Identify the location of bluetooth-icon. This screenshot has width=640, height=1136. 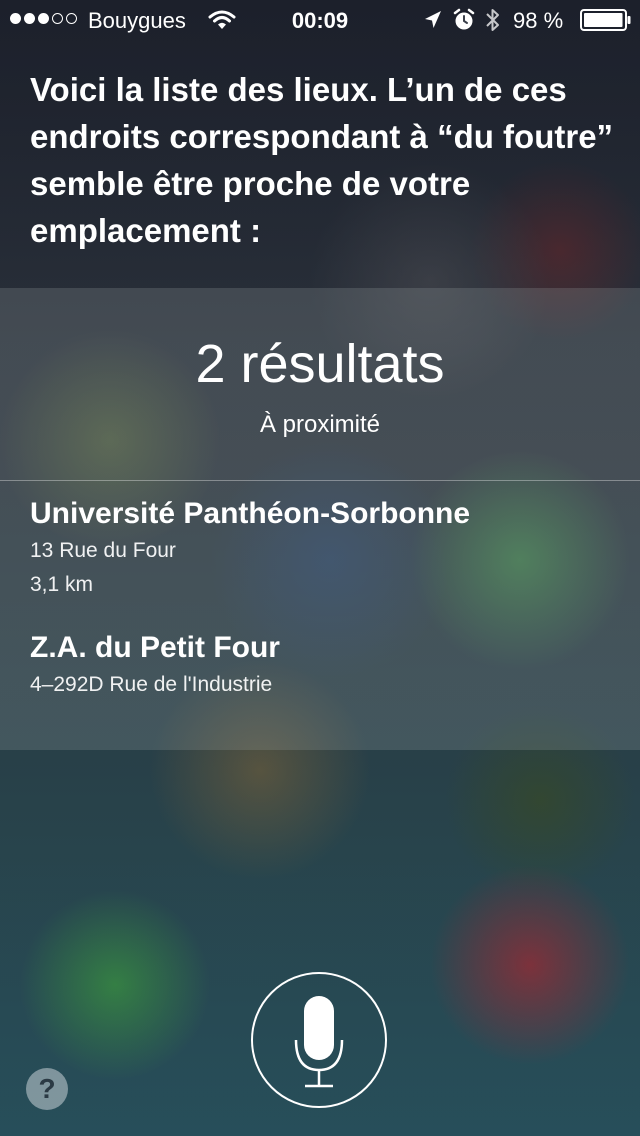
(493, 23).